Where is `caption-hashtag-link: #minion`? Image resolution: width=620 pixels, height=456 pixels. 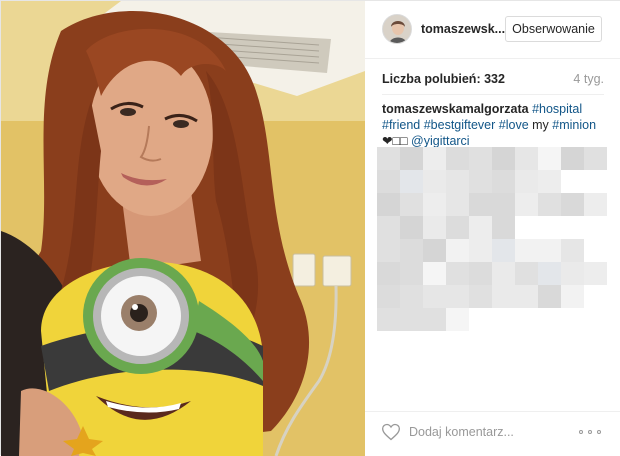 caption-hashtag-link: #minion is located at coordinates (574, 125).